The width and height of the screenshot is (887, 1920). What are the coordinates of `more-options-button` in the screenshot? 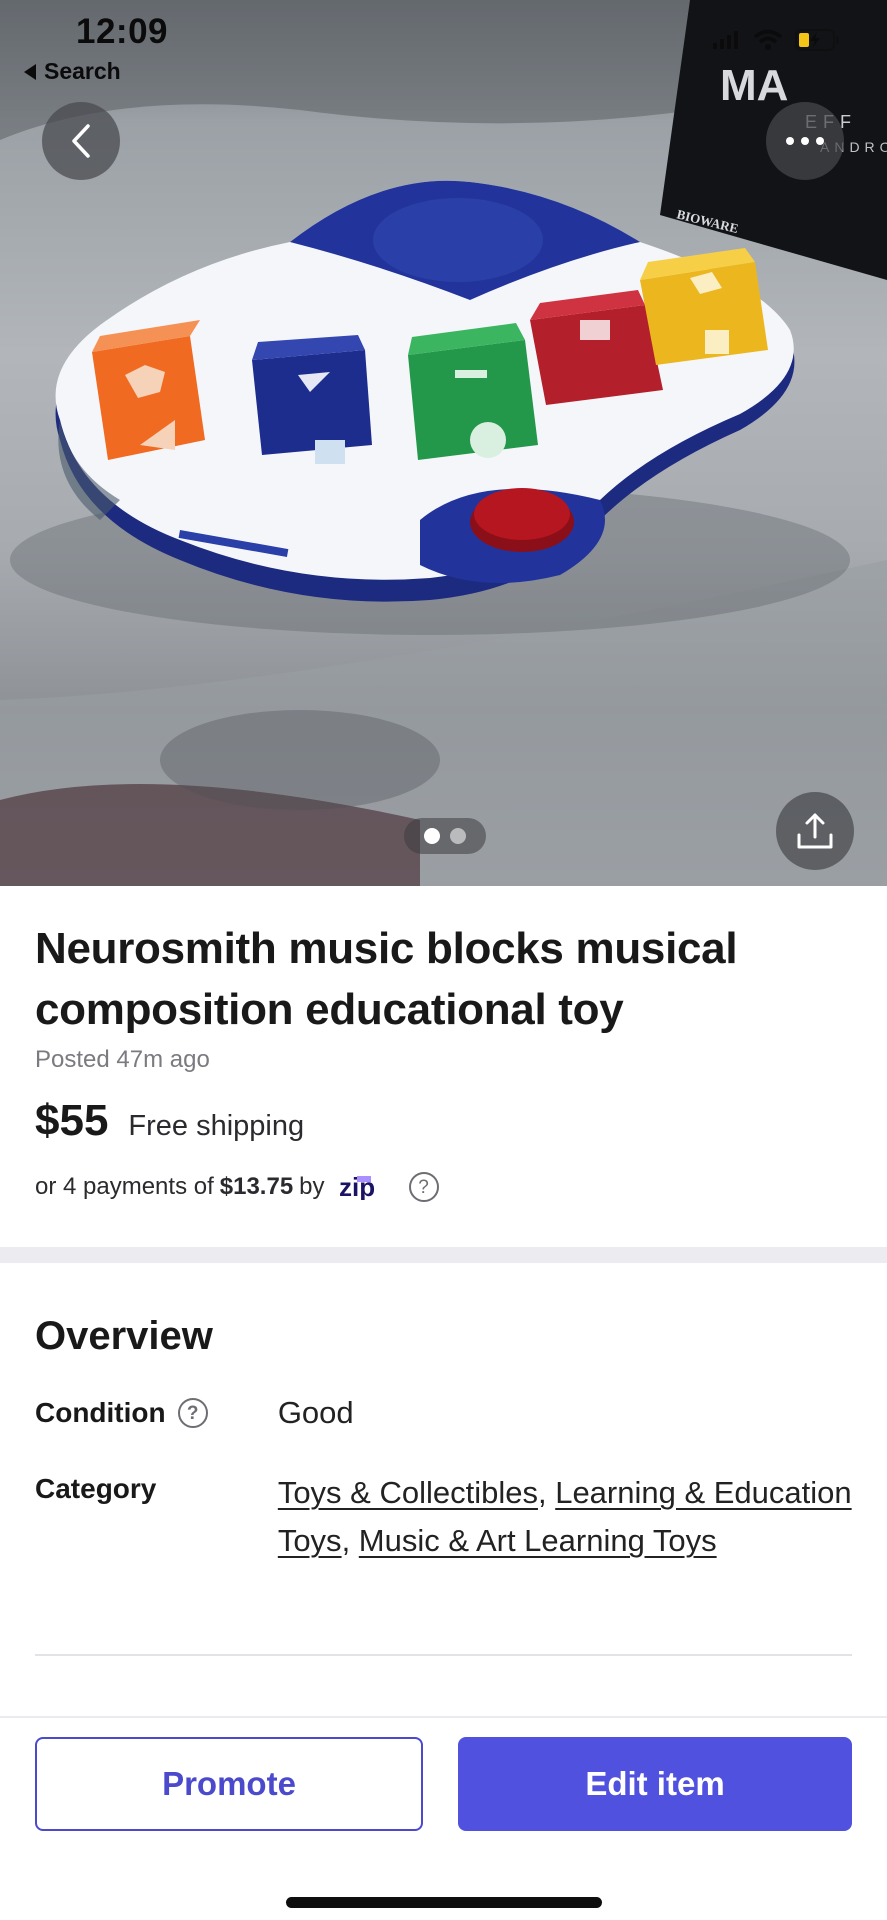 It's located at (805, 141).